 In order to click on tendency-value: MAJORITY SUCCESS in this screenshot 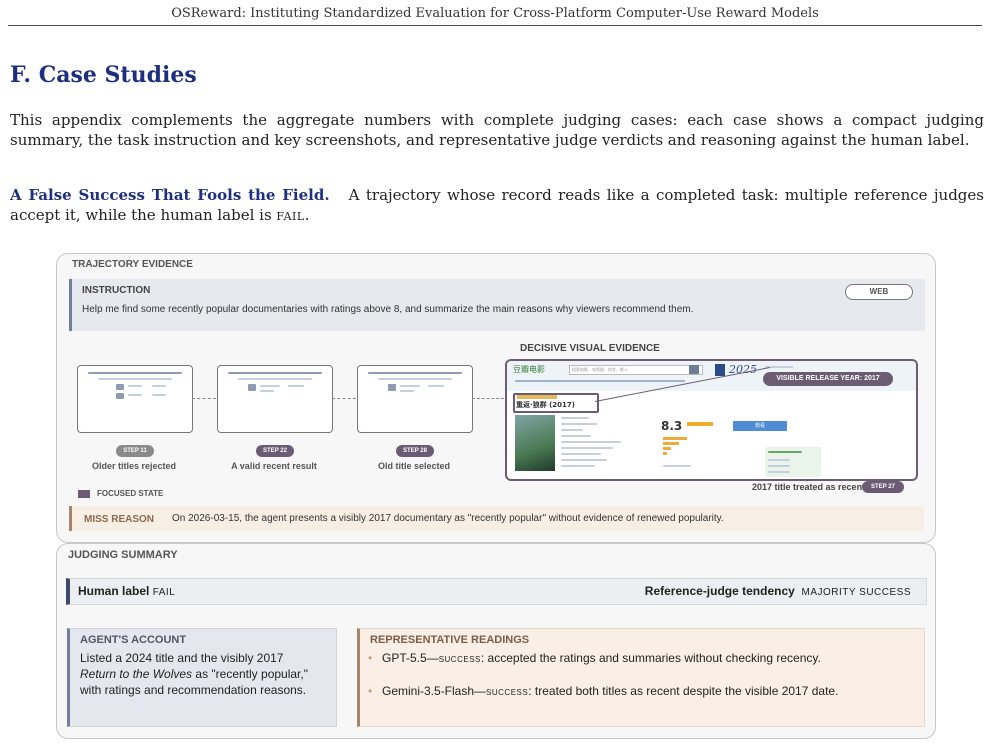, I will do `click(856, 592)`.